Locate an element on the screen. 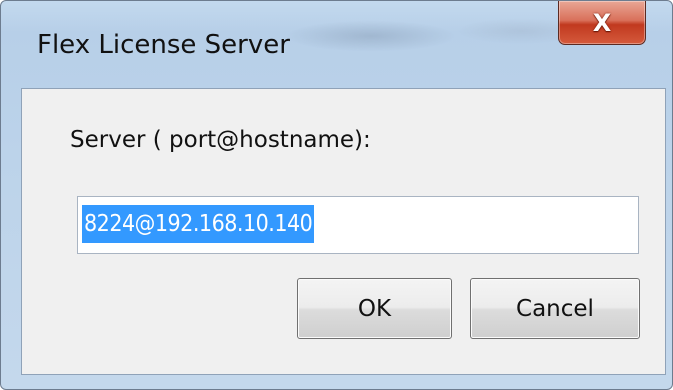  ok-button: OK is located at coordinates (374, 308).